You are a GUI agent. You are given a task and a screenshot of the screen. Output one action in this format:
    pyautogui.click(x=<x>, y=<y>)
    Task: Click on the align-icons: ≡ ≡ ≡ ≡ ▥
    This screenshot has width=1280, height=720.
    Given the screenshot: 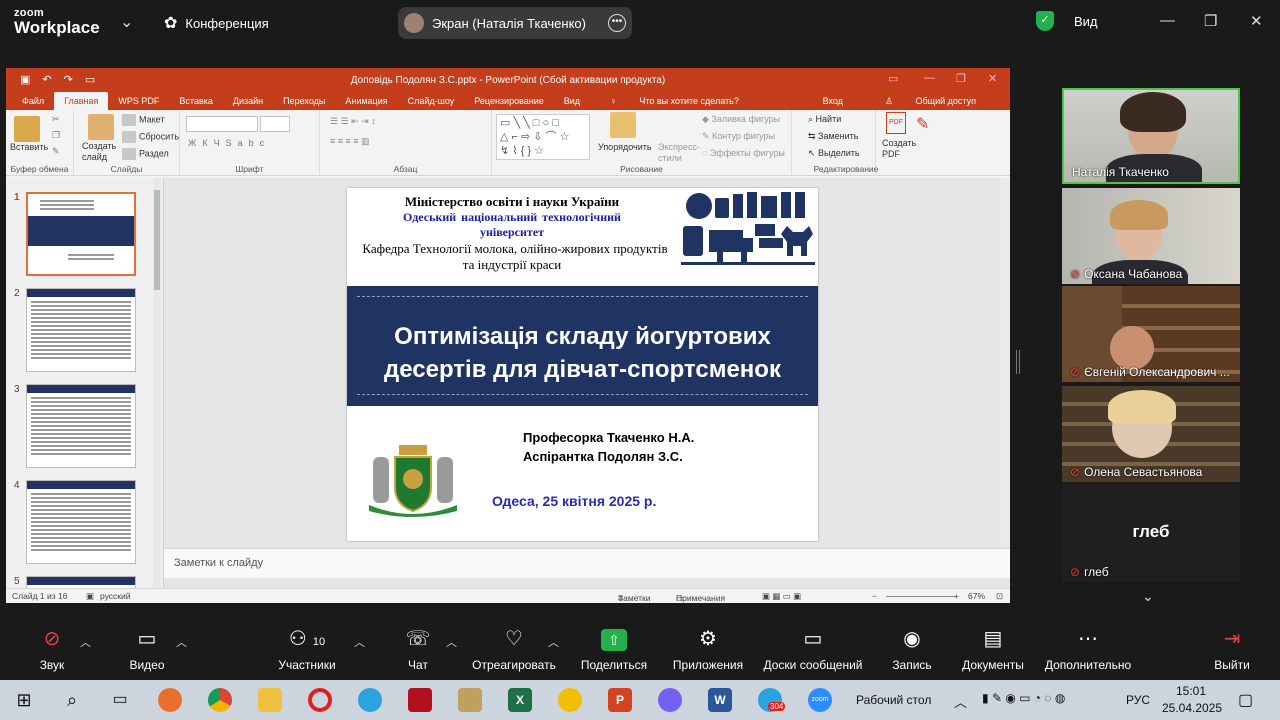 What is the action you would take?
    pyautogui.click(x=350, y=141)
    